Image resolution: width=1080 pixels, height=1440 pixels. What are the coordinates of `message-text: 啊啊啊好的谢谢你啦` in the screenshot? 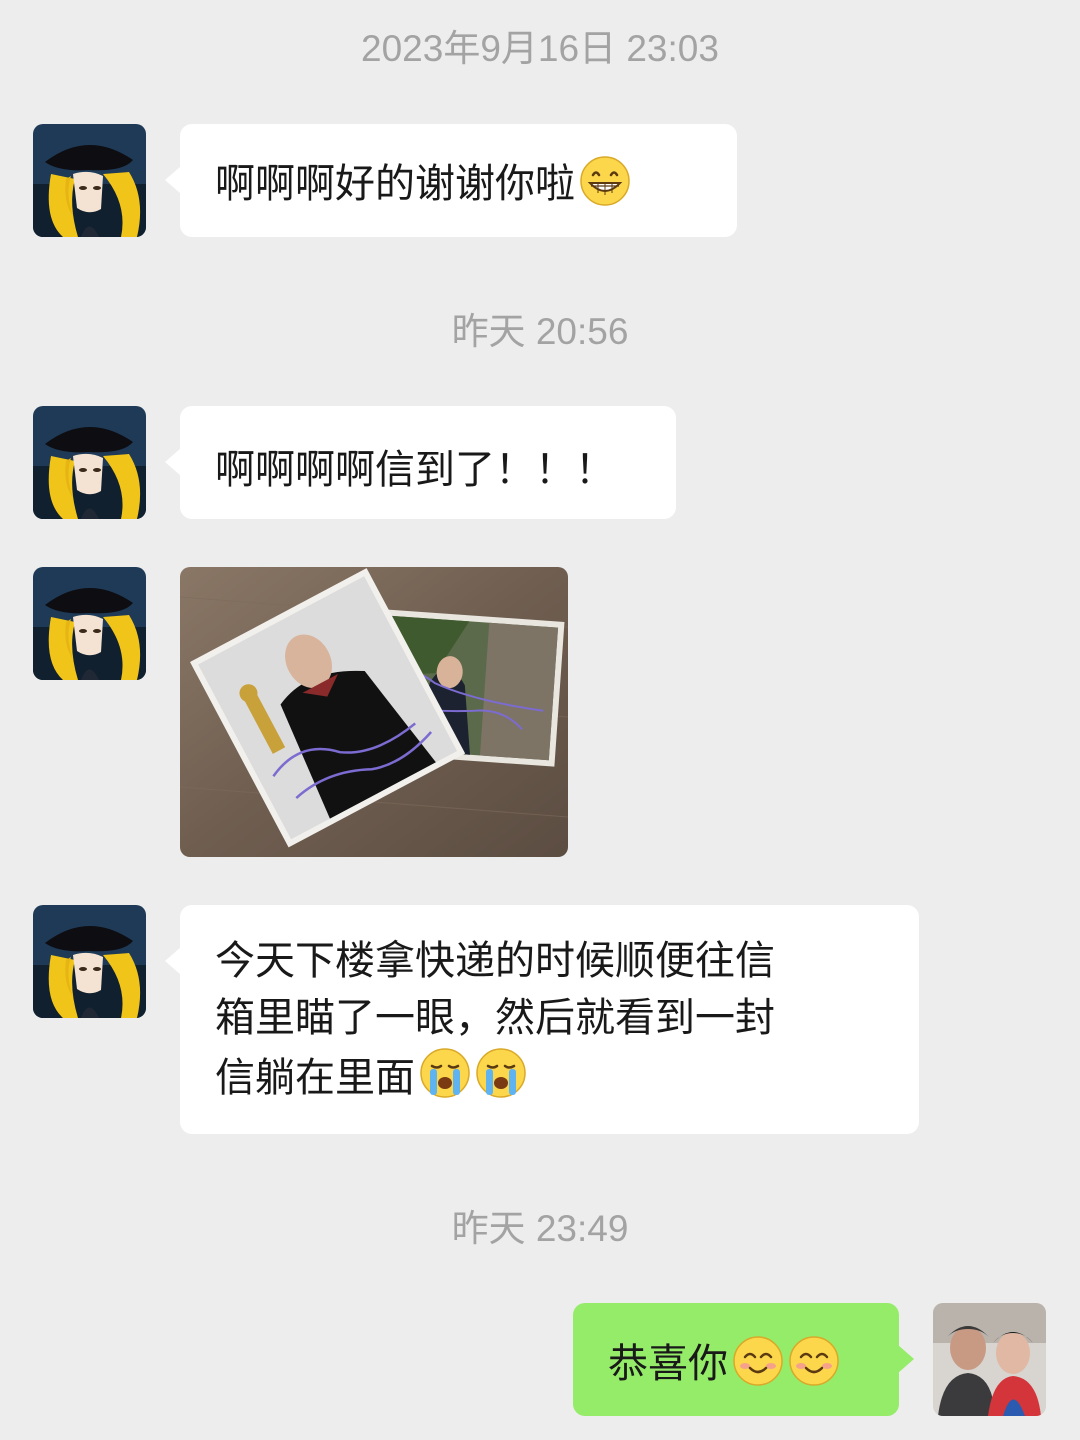 It's located at (395, 184).